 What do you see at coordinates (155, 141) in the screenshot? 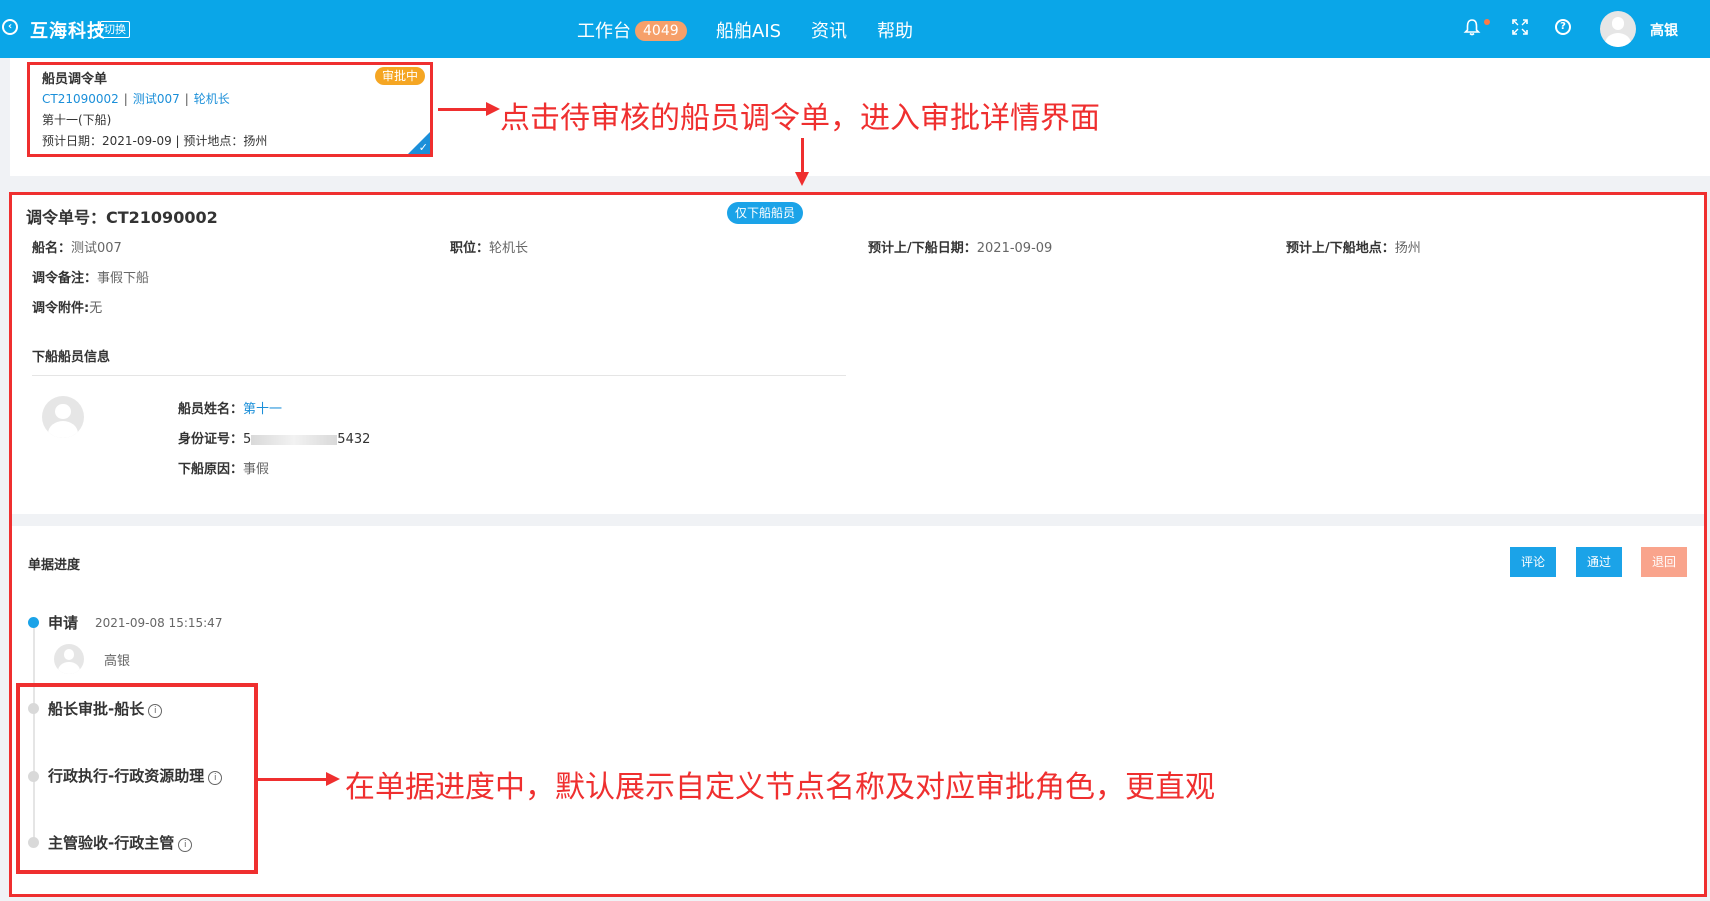
I see `order-card-date: 预计日期：2021-09-09 | 预计地点：扬州` at bounding box center [155, 141].